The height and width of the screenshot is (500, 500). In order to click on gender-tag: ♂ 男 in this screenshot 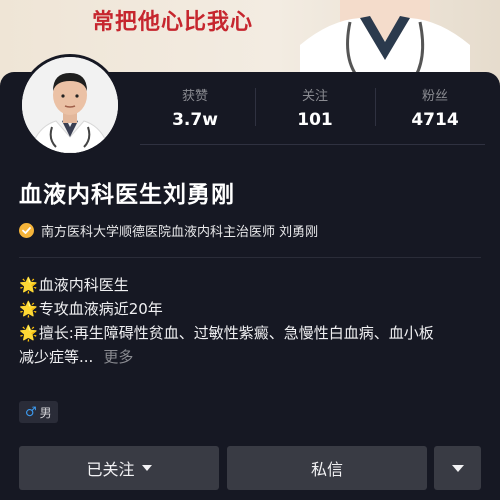, I will do `click(38, 412)`.